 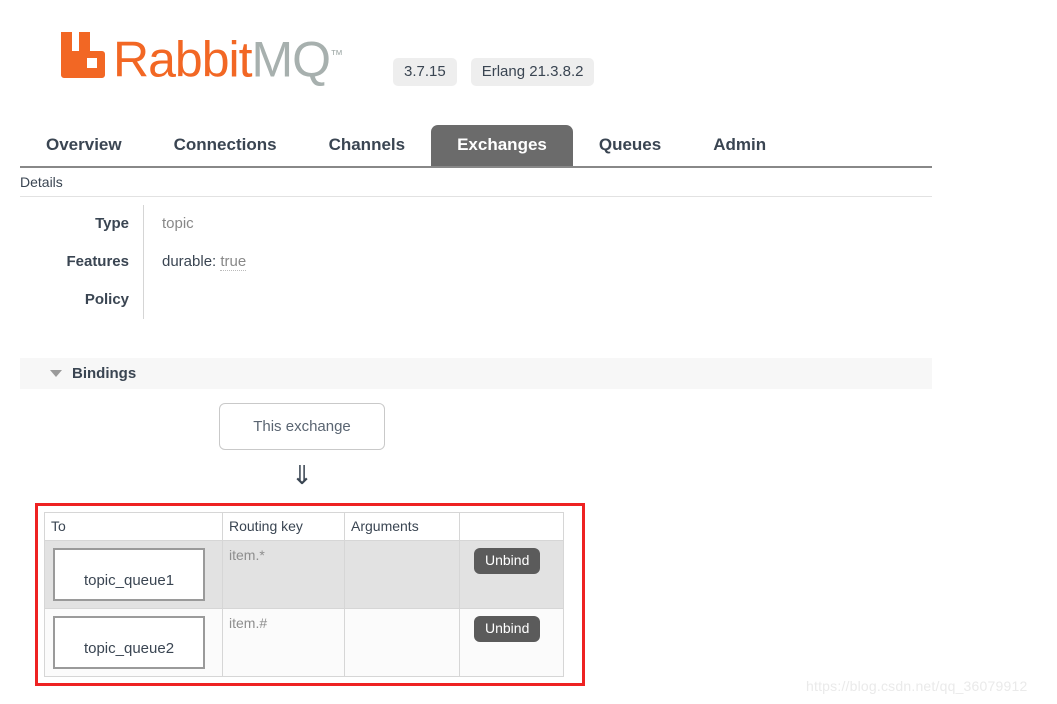 I want to click on details-key-features: Features, so click(x=97, y=261).